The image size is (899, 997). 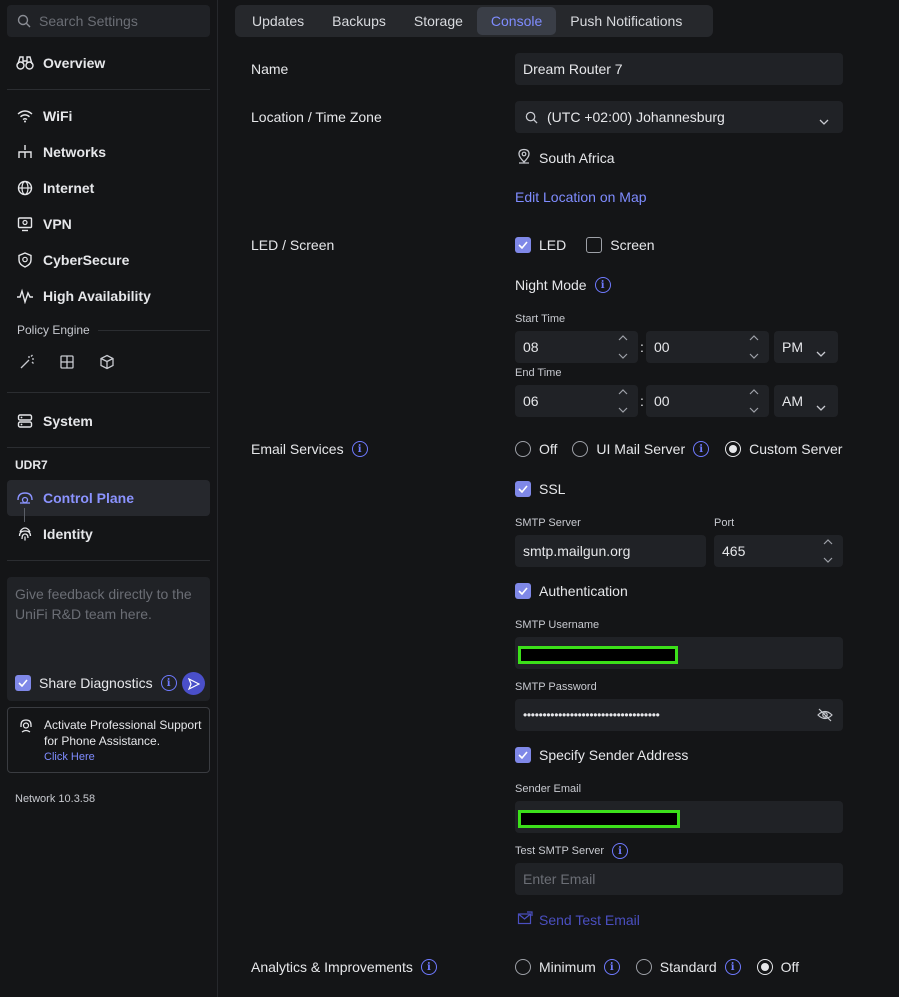 What do you see at coordinates (108, 188) in the screenshot?
I see `sidebar-item-internet: Internet` at bounding box center [108, 188].